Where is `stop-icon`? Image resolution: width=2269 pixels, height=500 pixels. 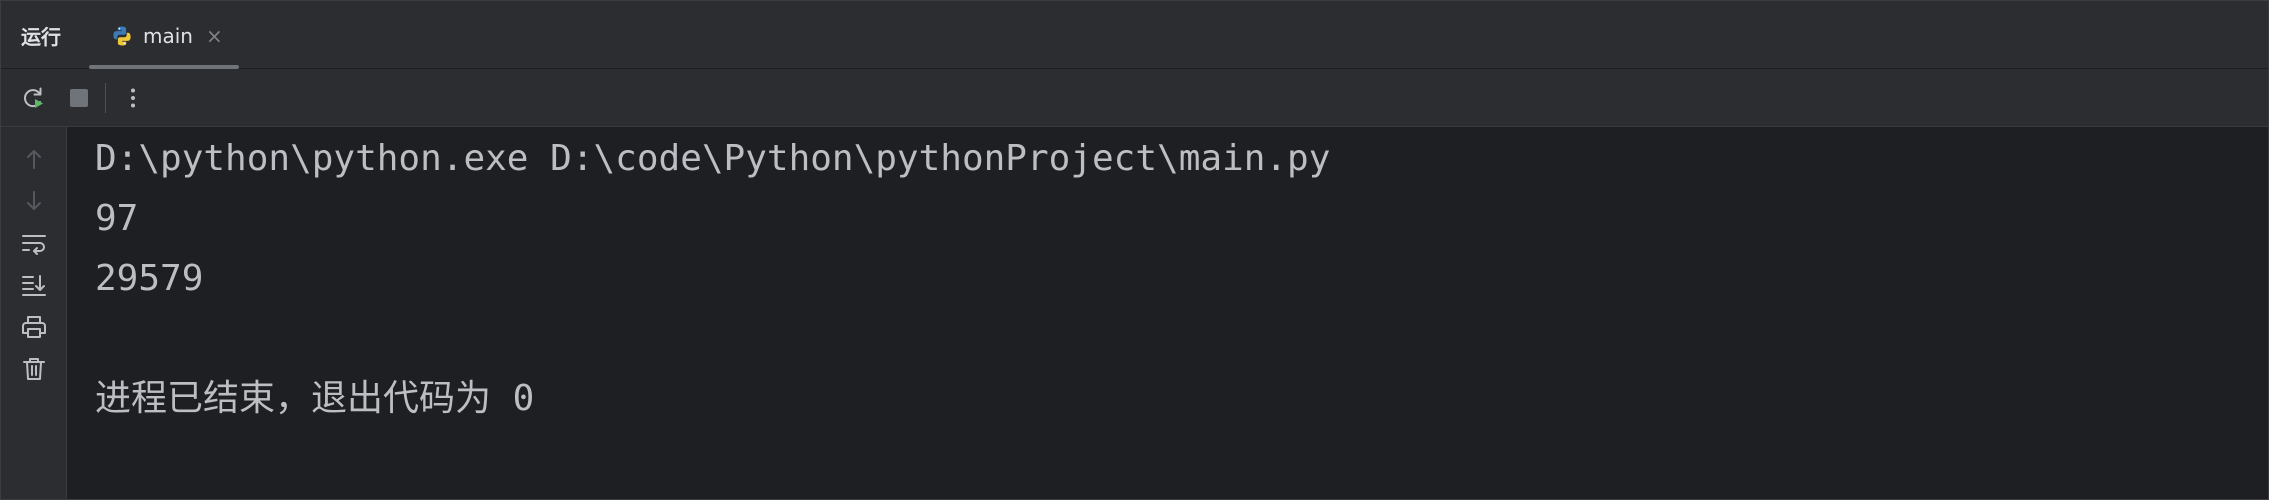
stop-icon is located at coordinates (79, 98).